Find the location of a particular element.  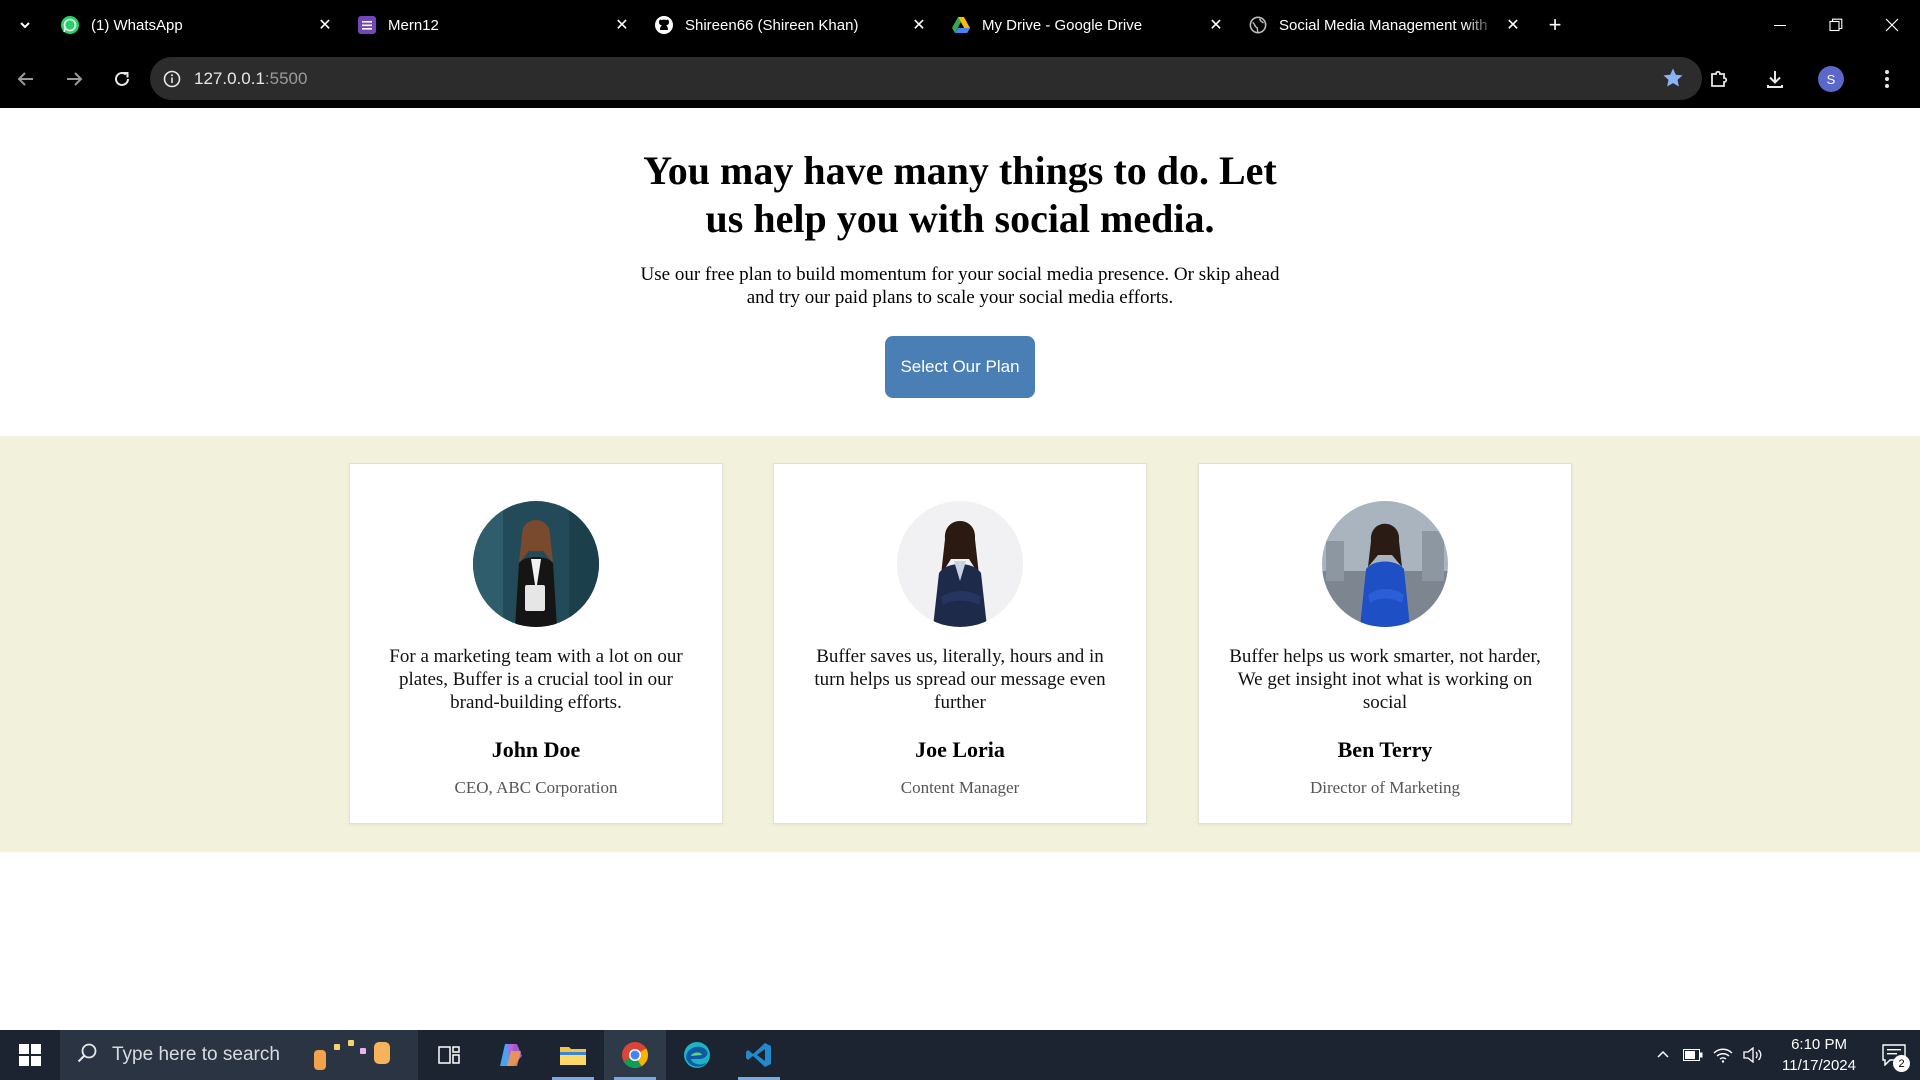

tab-github: Shireen66 (Shireen Khan) ✕ is located at coordinates (792, 25).